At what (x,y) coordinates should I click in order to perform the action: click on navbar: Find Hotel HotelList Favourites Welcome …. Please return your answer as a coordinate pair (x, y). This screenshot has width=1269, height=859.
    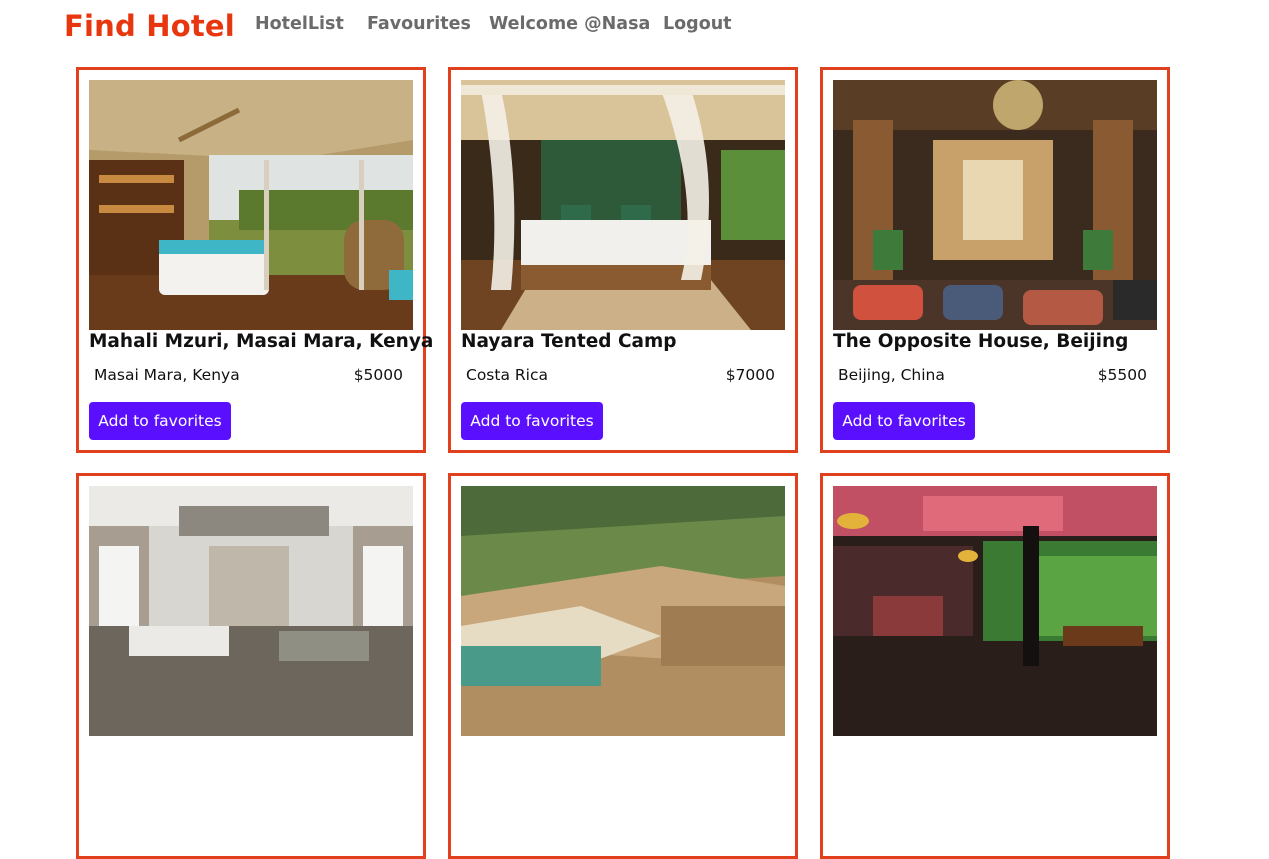
    Looking at the image, I should click on (634, 30).